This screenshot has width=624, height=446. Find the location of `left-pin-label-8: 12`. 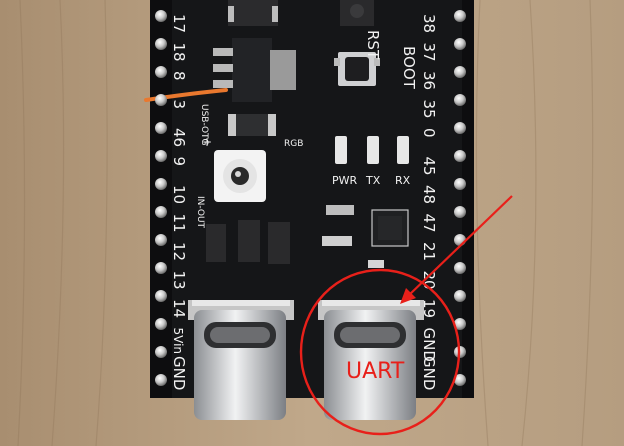

left-pin-label-8: 12 is located at coordinates (179, 251).